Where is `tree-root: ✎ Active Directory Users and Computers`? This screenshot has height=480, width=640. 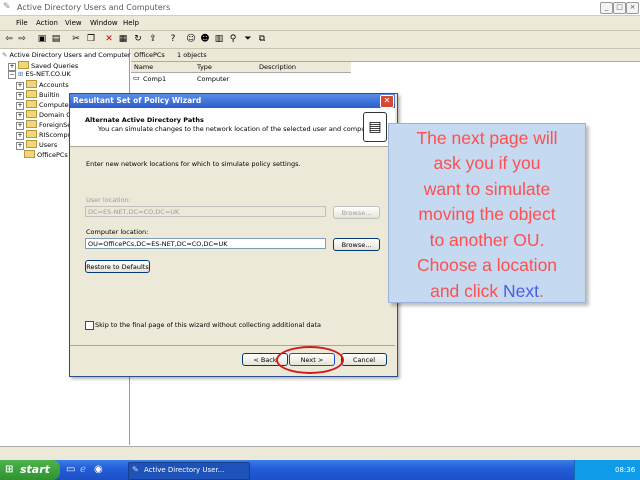
tree-root: ✎ Active Directory Users and Computers is located at coordinates (68, 56).